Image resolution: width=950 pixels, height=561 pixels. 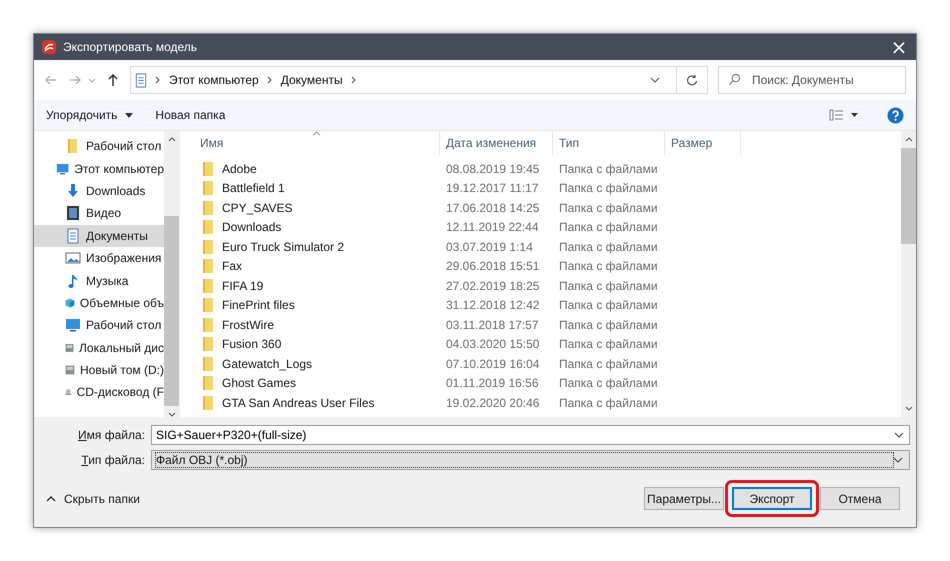 I want to click on table-cell-text: 04.03.2020 15:50, so click(x=492, y=344).